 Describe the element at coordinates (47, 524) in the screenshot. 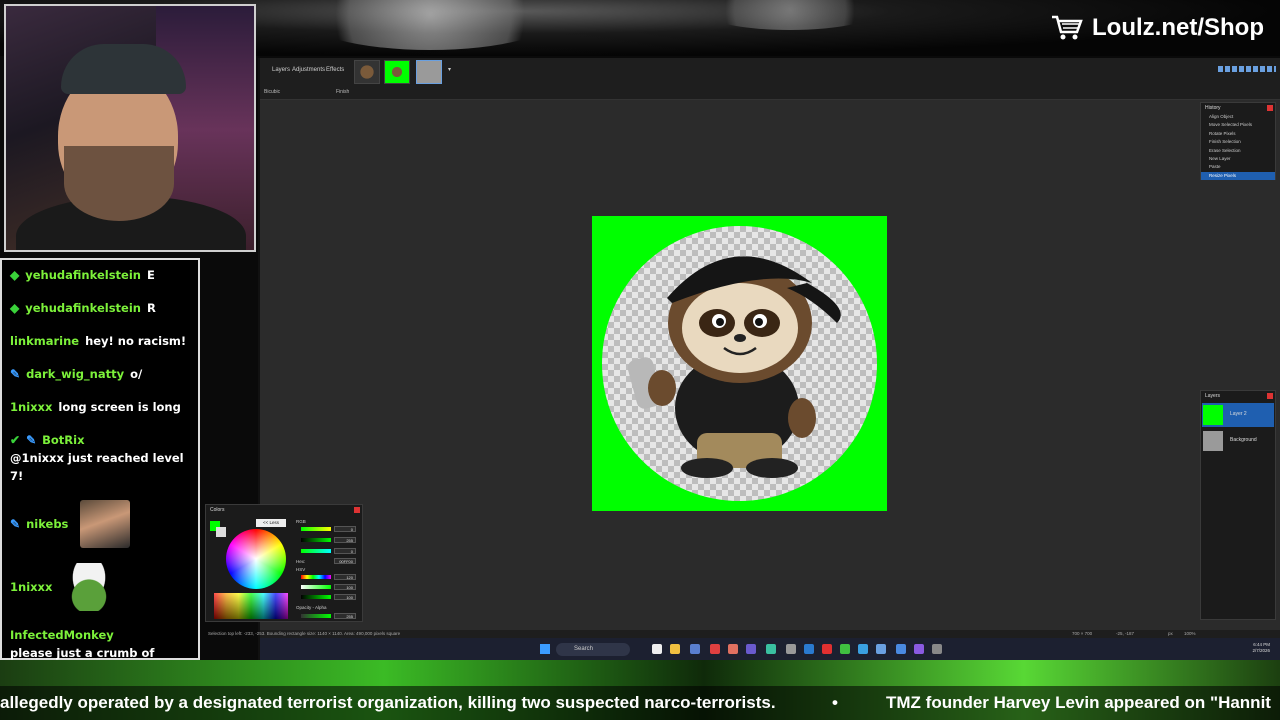

I see `chat-username: nikebs` at that location.